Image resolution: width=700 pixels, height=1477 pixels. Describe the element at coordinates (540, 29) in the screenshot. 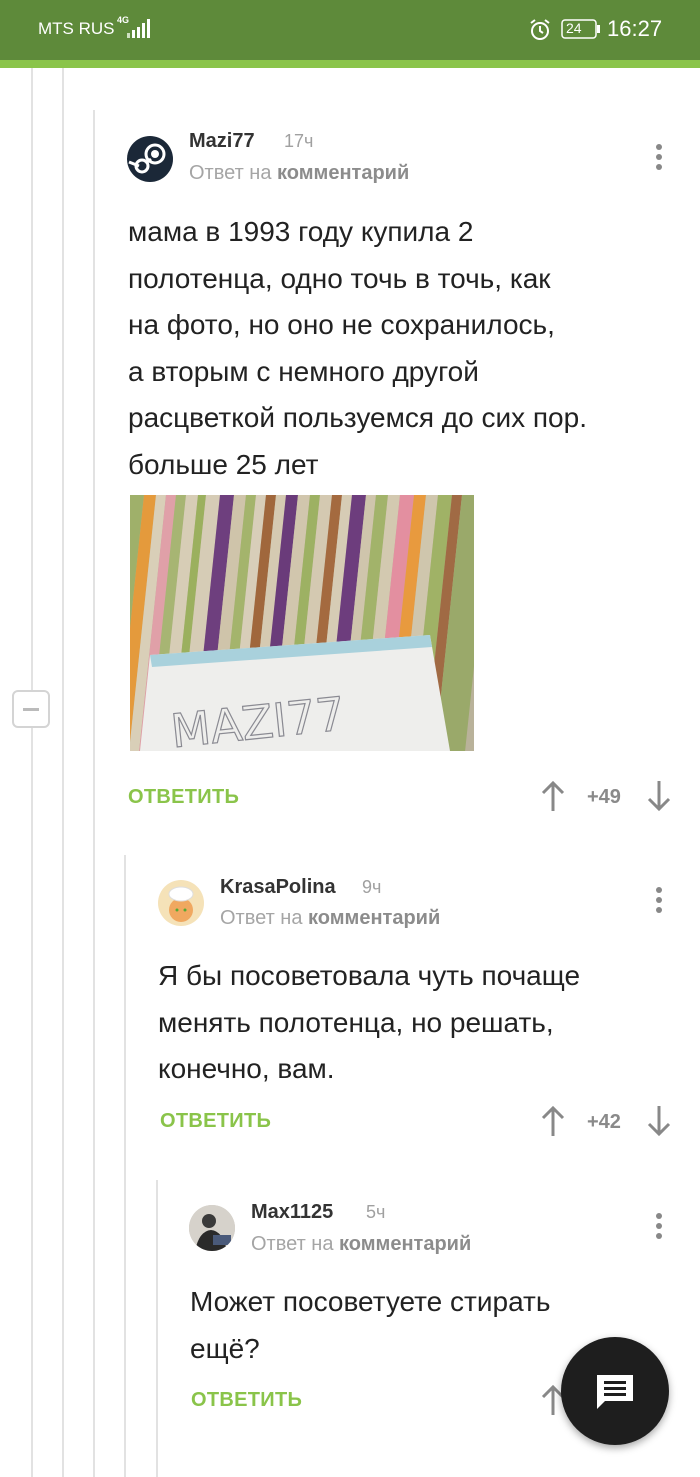

I see `alarm-icon` at that location.